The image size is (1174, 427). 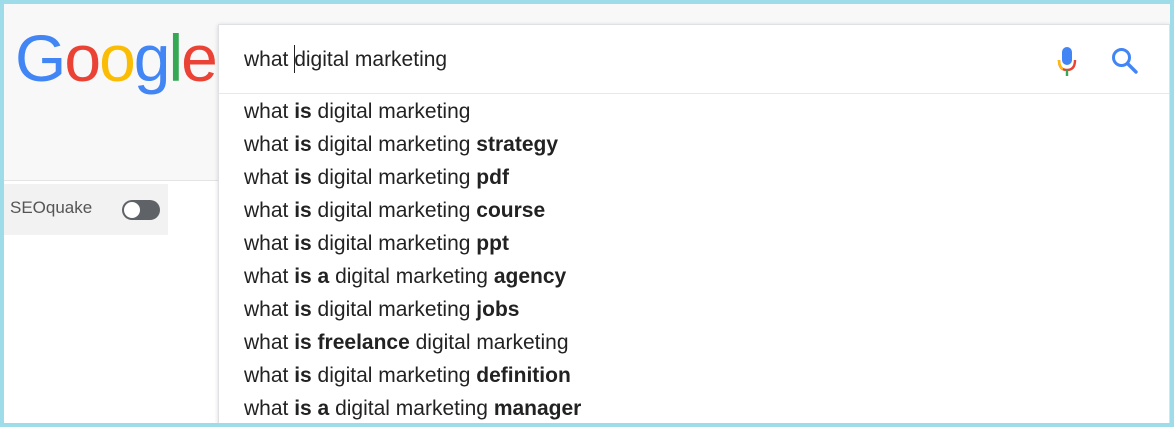 I want to click on seoquake-label: SEOquake, so click(x=51, y=207).